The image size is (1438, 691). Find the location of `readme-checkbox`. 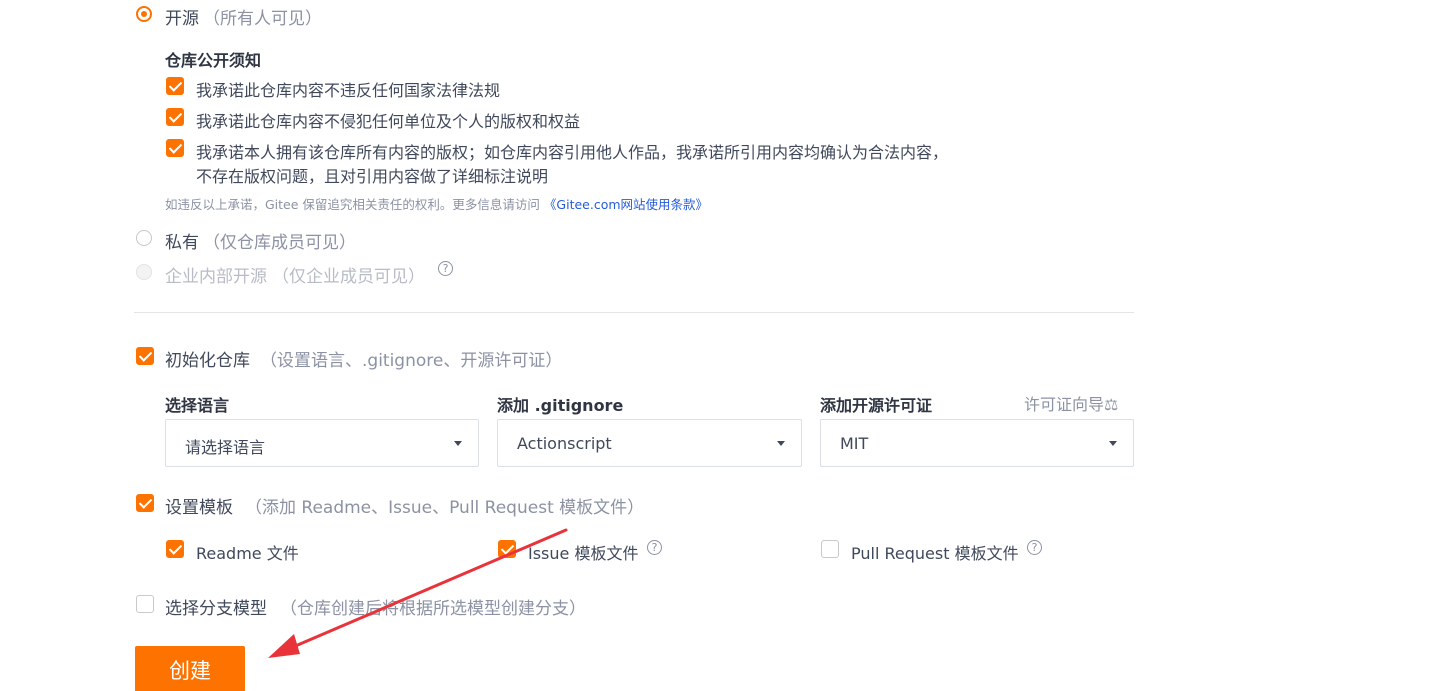

readme-checkbox is located at coordinates (175, 549).